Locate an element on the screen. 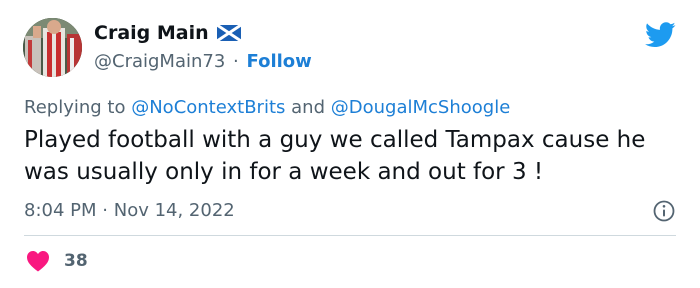 The width and height of the screenshot is (700, 288). mention-nocontextbrits: @NoContextBrits is located at coordinates (208, 107).